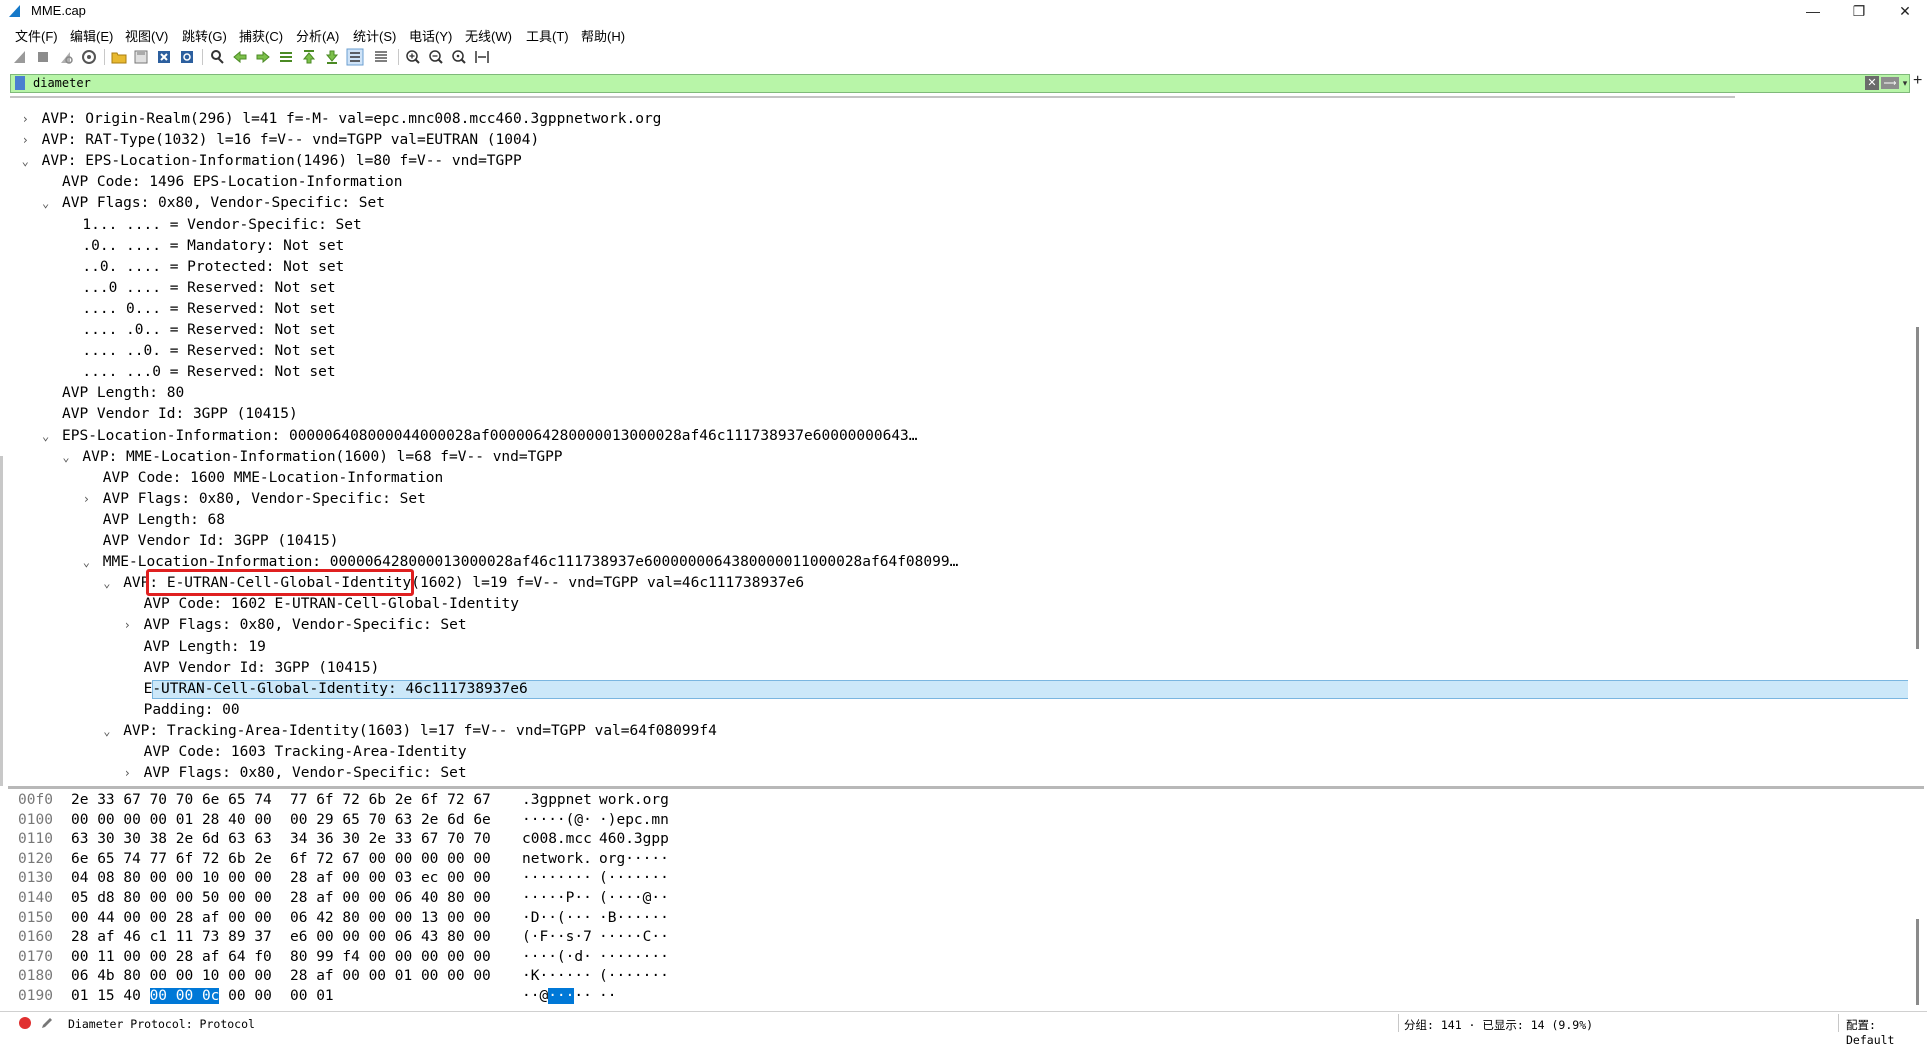  I want to click on bookmark-icon, so click(20, 83).